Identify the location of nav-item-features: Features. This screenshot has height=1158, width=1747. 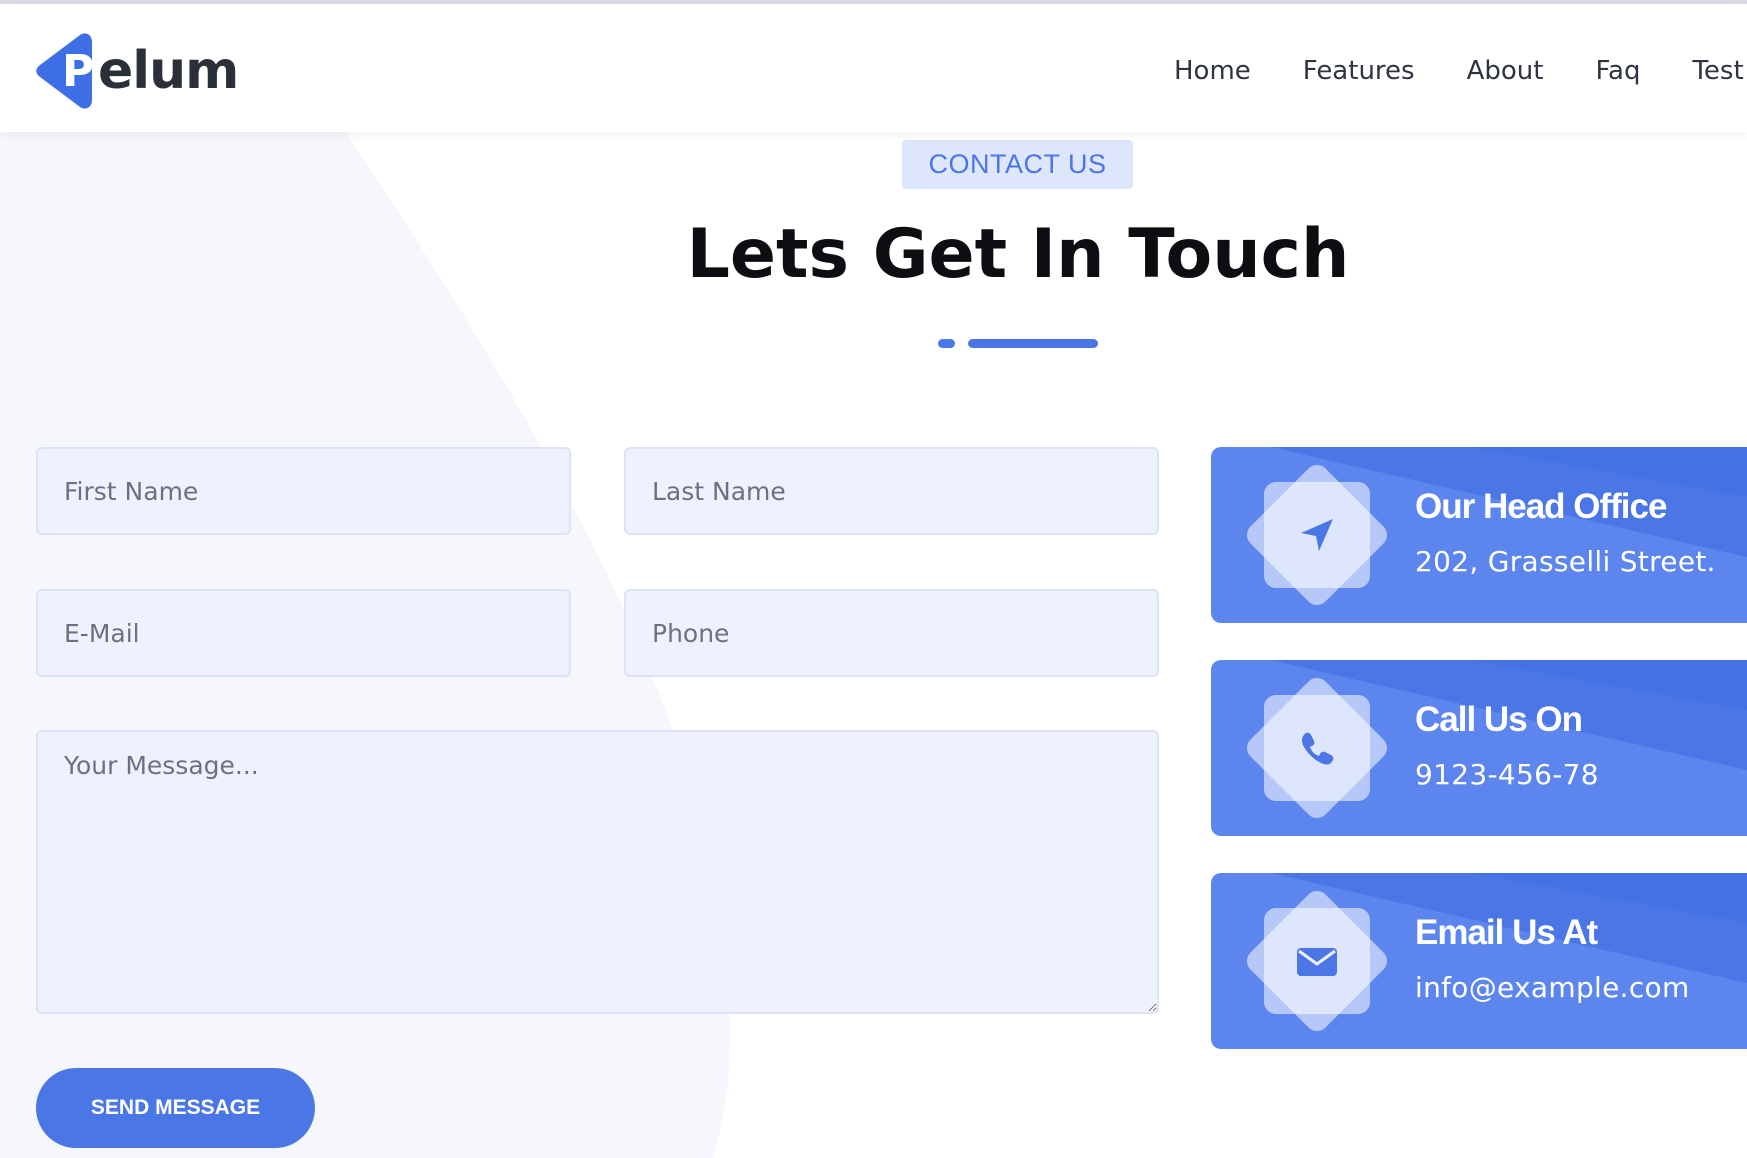
(1359, 71).